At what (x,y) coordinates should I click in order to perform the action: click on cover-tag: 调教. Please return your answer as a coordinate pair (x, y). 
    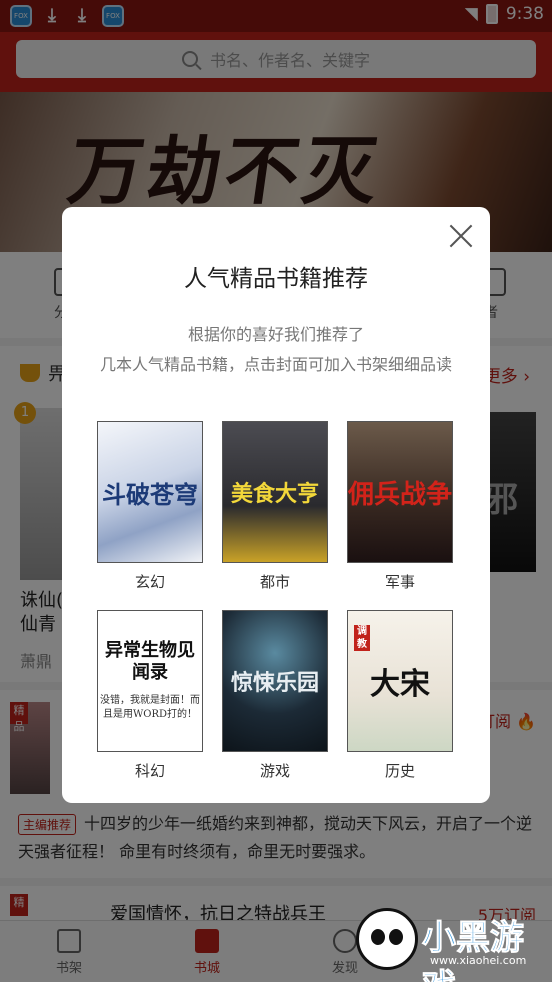
    Looking at the image, I should click on (362, 638).